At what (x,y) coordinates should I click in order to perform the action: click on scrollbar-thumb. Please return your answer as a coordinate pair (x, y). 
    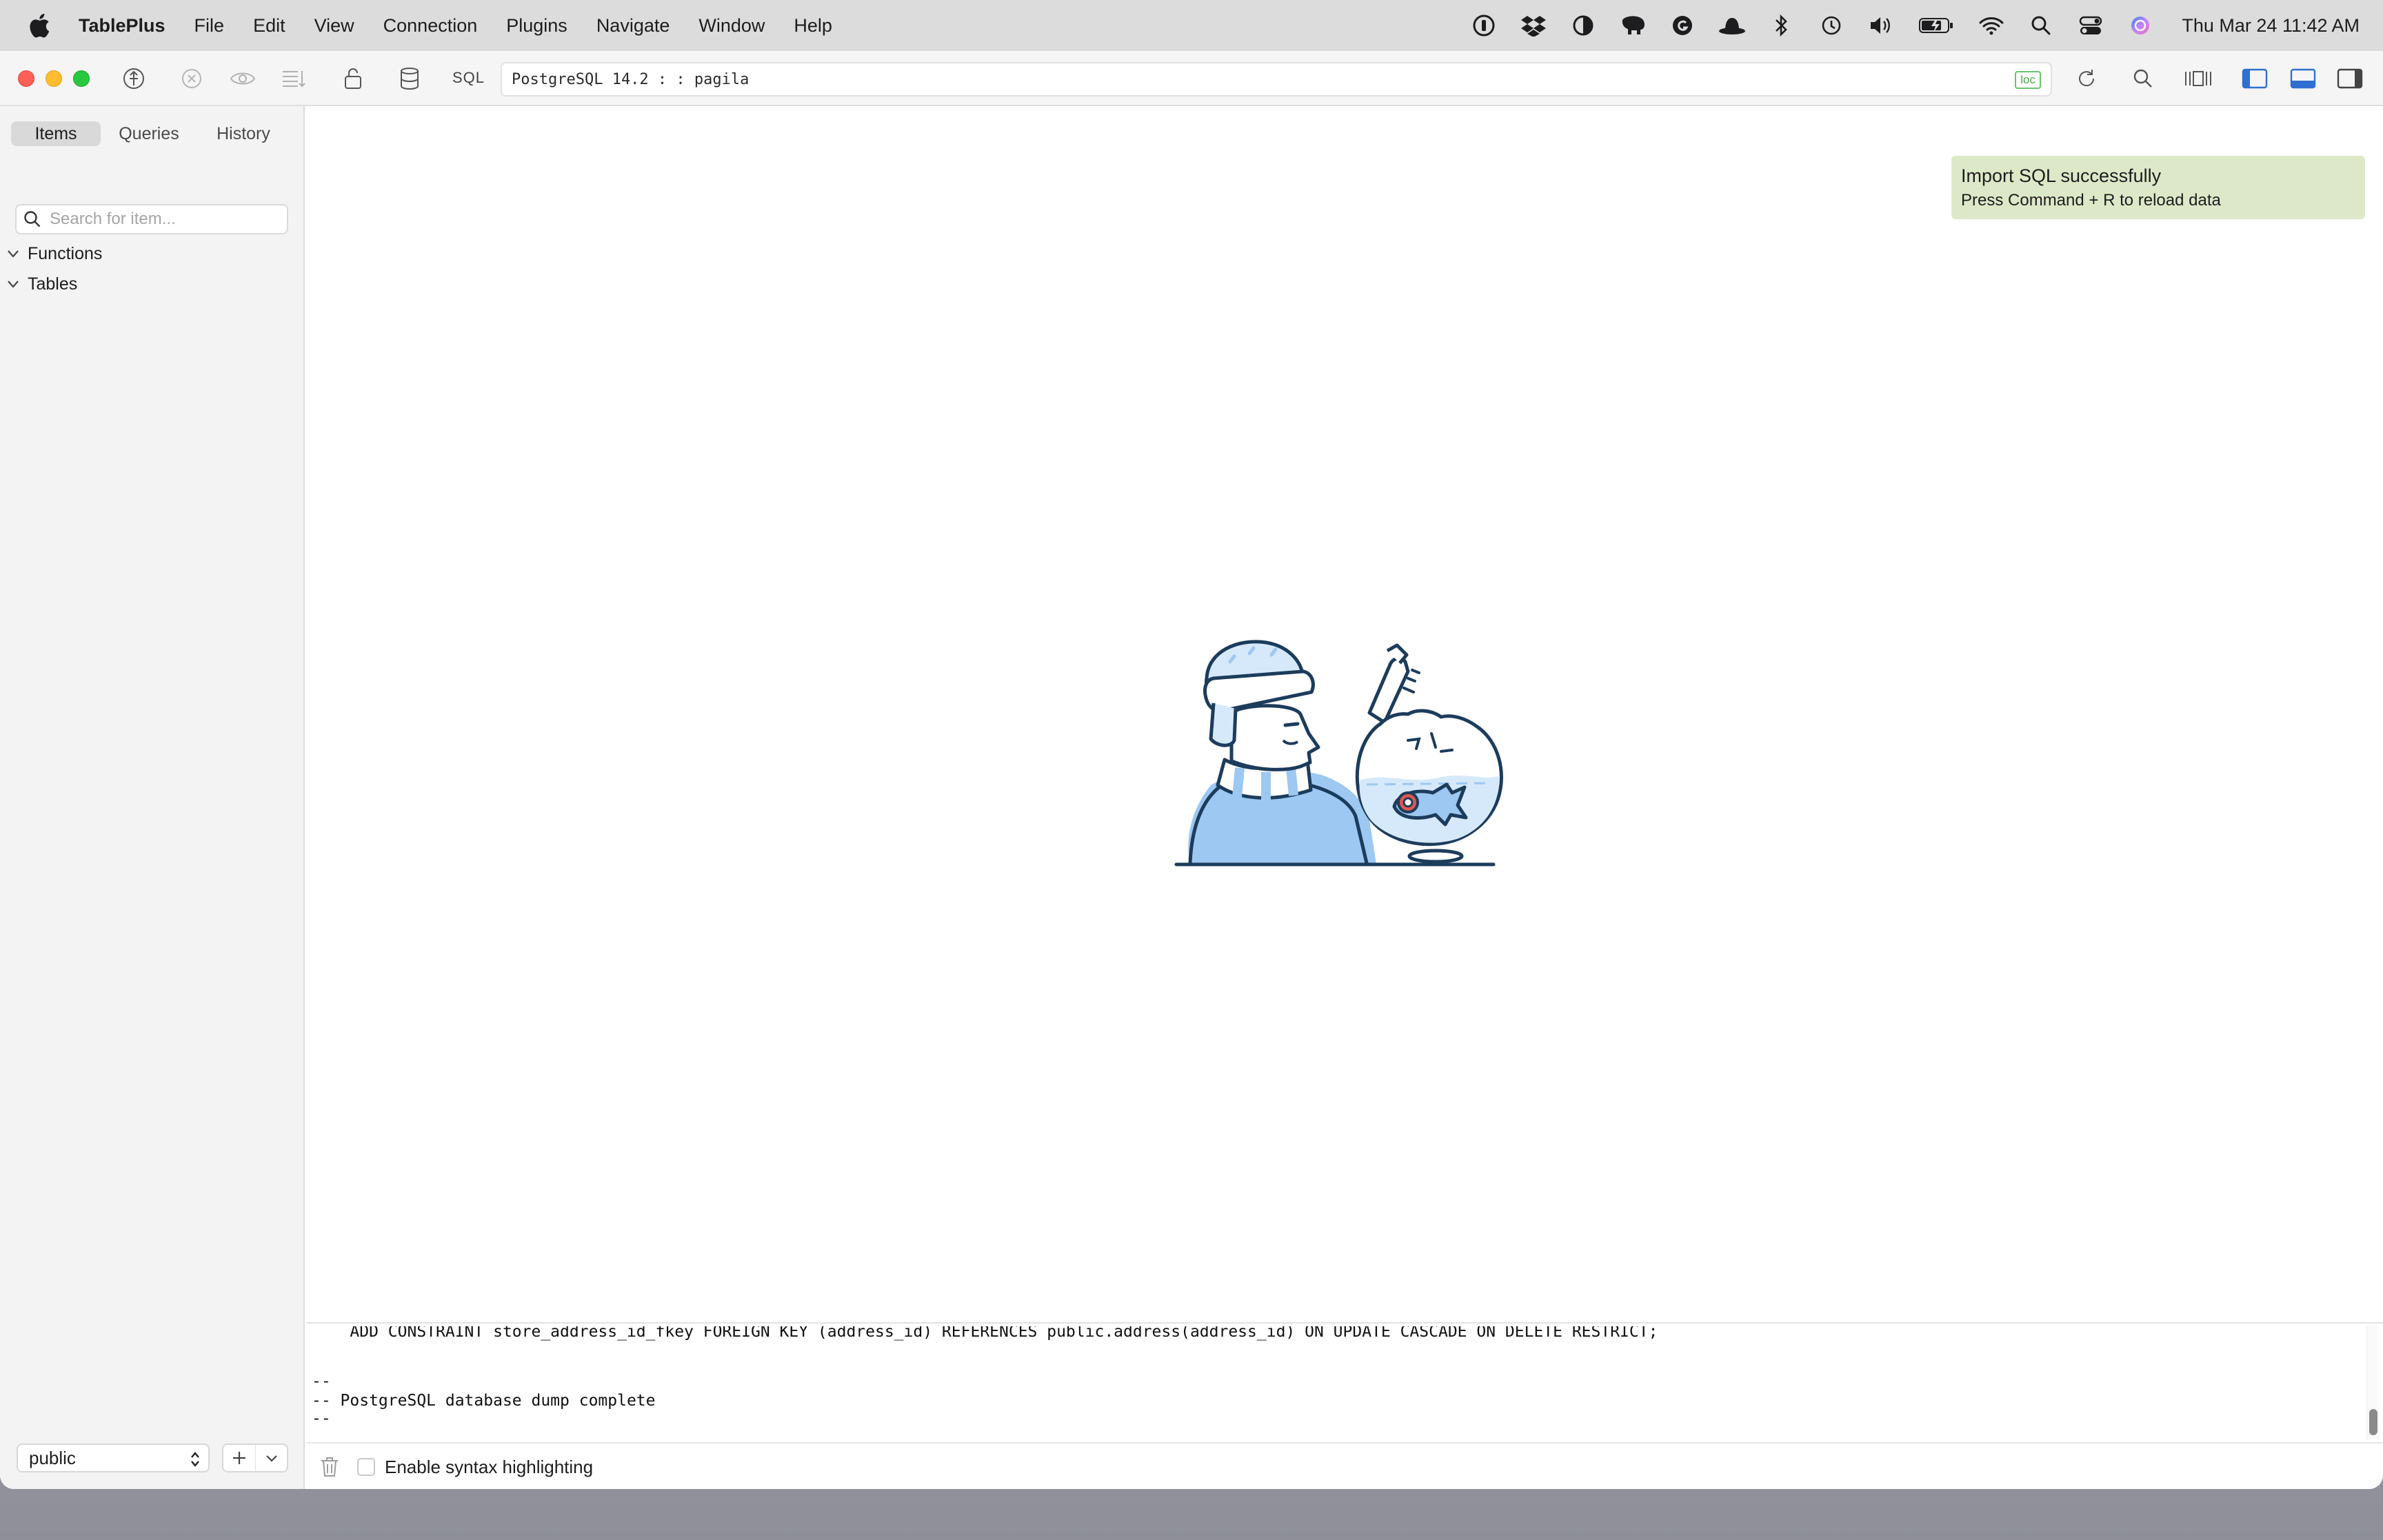
    Looking at the image, I should click on (2373, 1422).